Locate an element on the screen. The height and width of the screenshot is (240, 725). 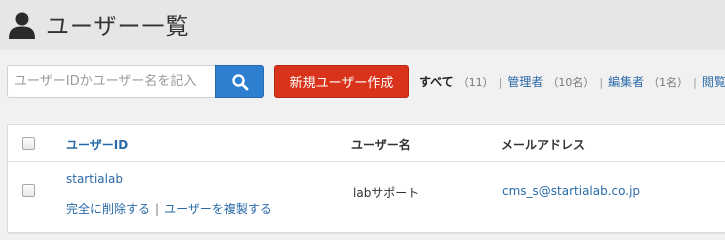
filter-admin-count: （10名） is located at coordinates (571, 82).